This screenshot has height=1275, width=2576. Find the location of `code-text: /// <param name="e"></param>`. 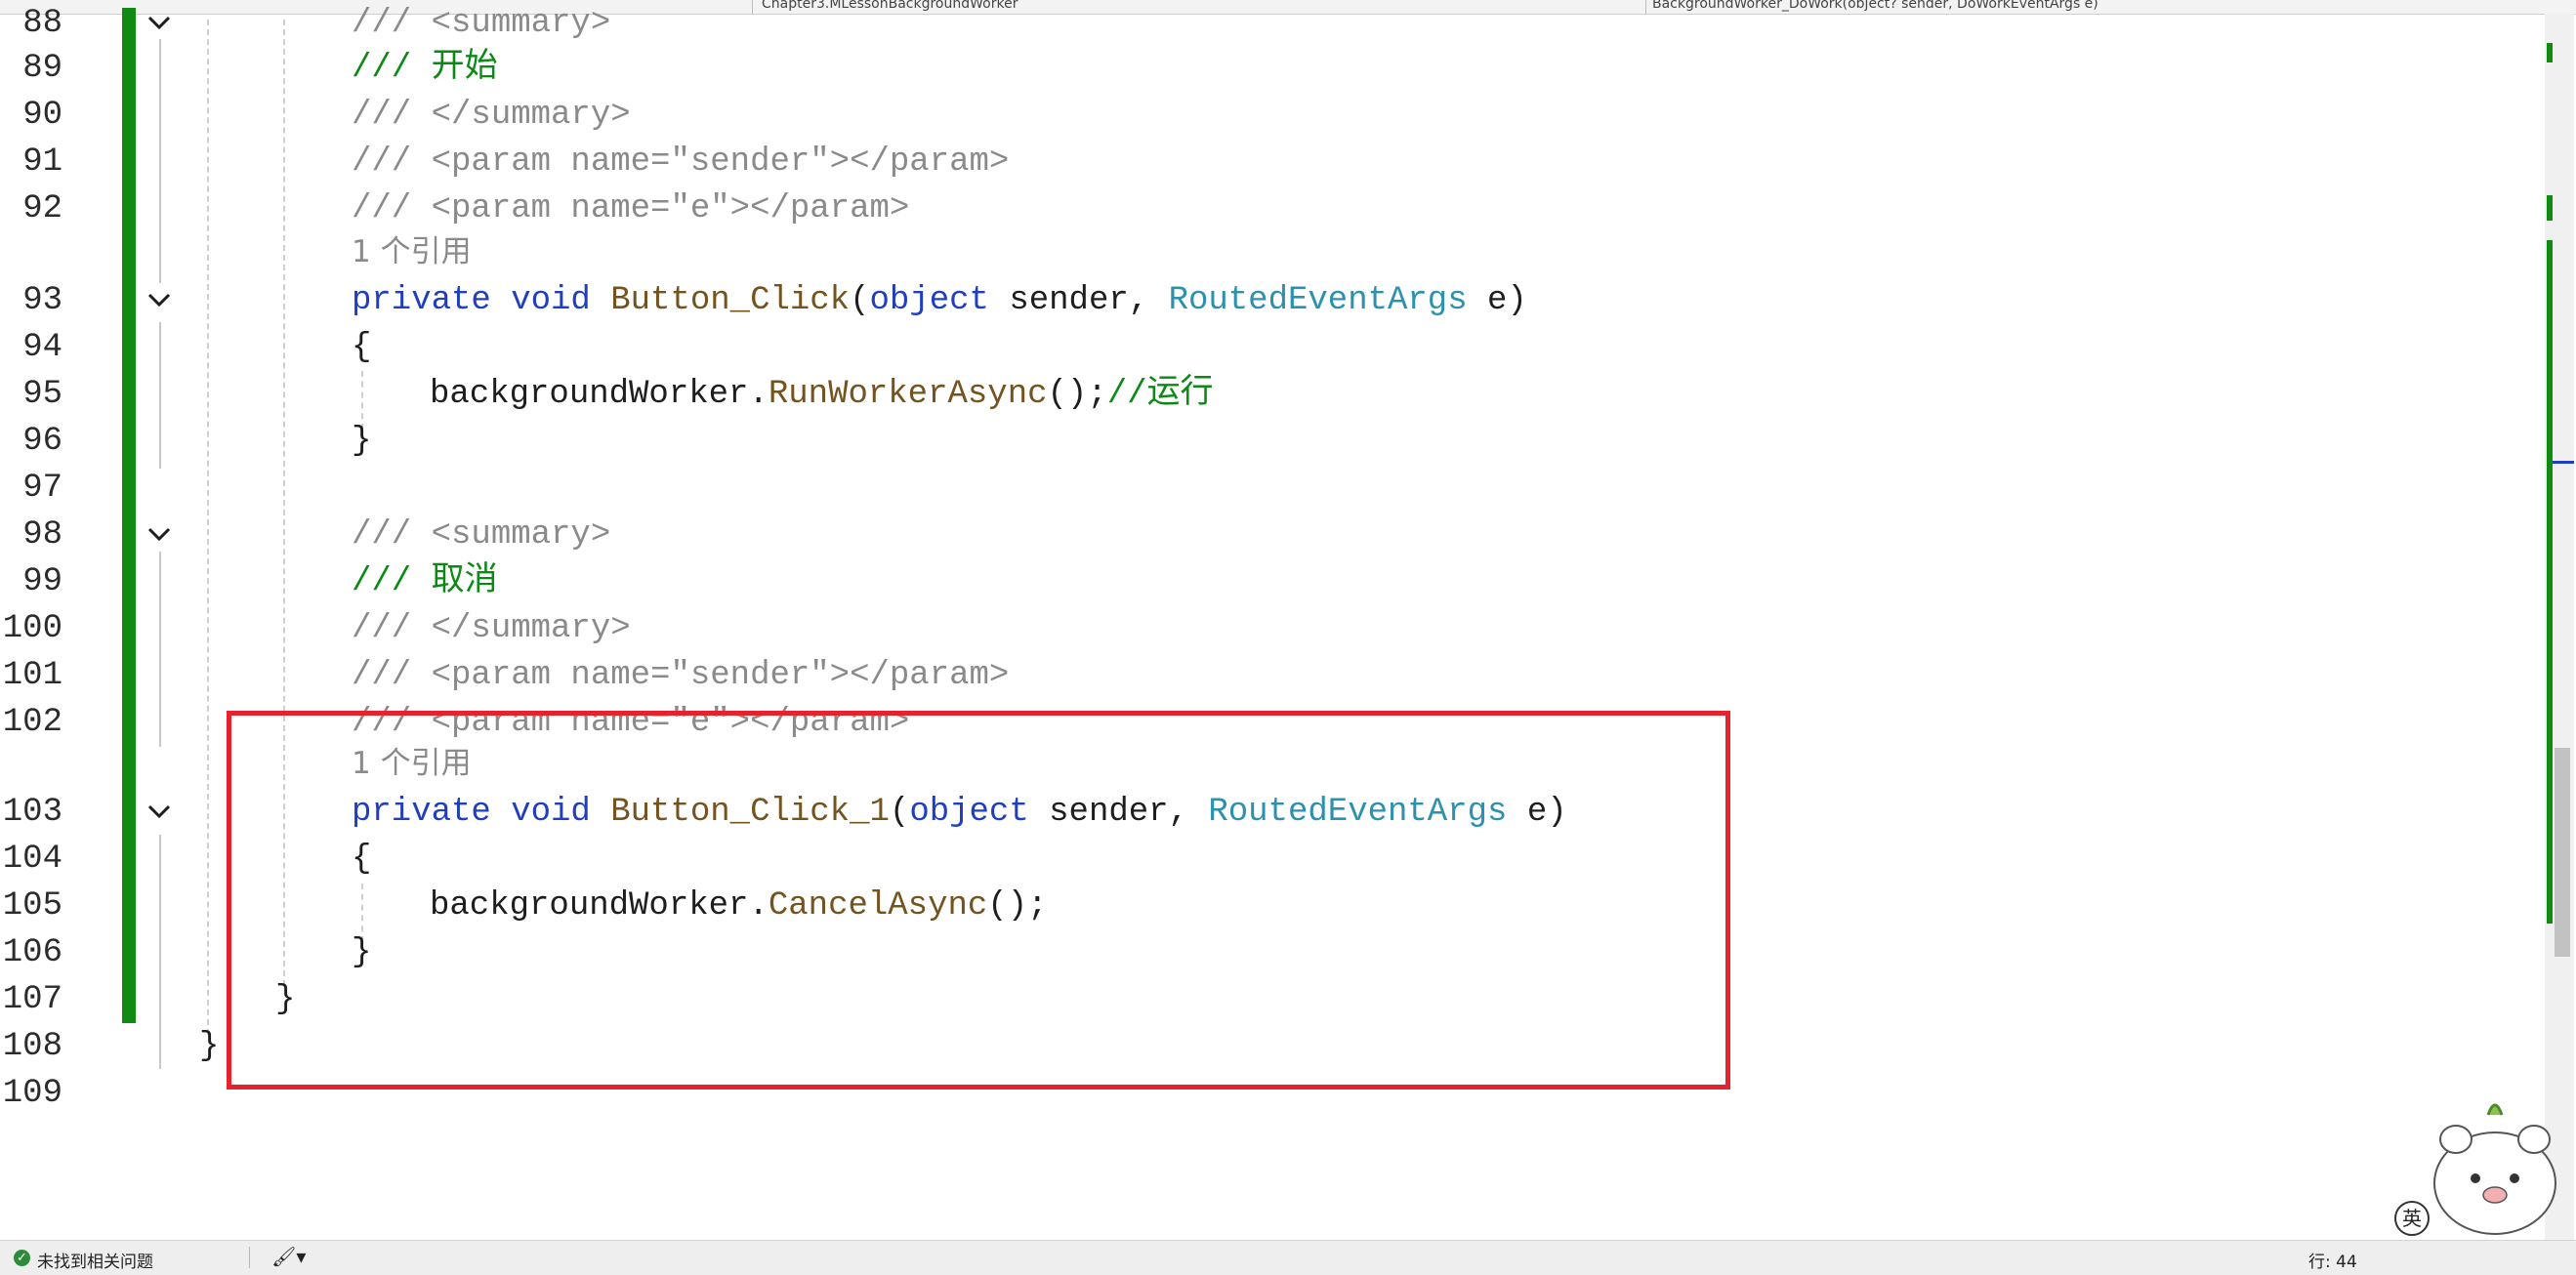

code-text: /// <param name="e"></param> is located at coordinates (631, 209).